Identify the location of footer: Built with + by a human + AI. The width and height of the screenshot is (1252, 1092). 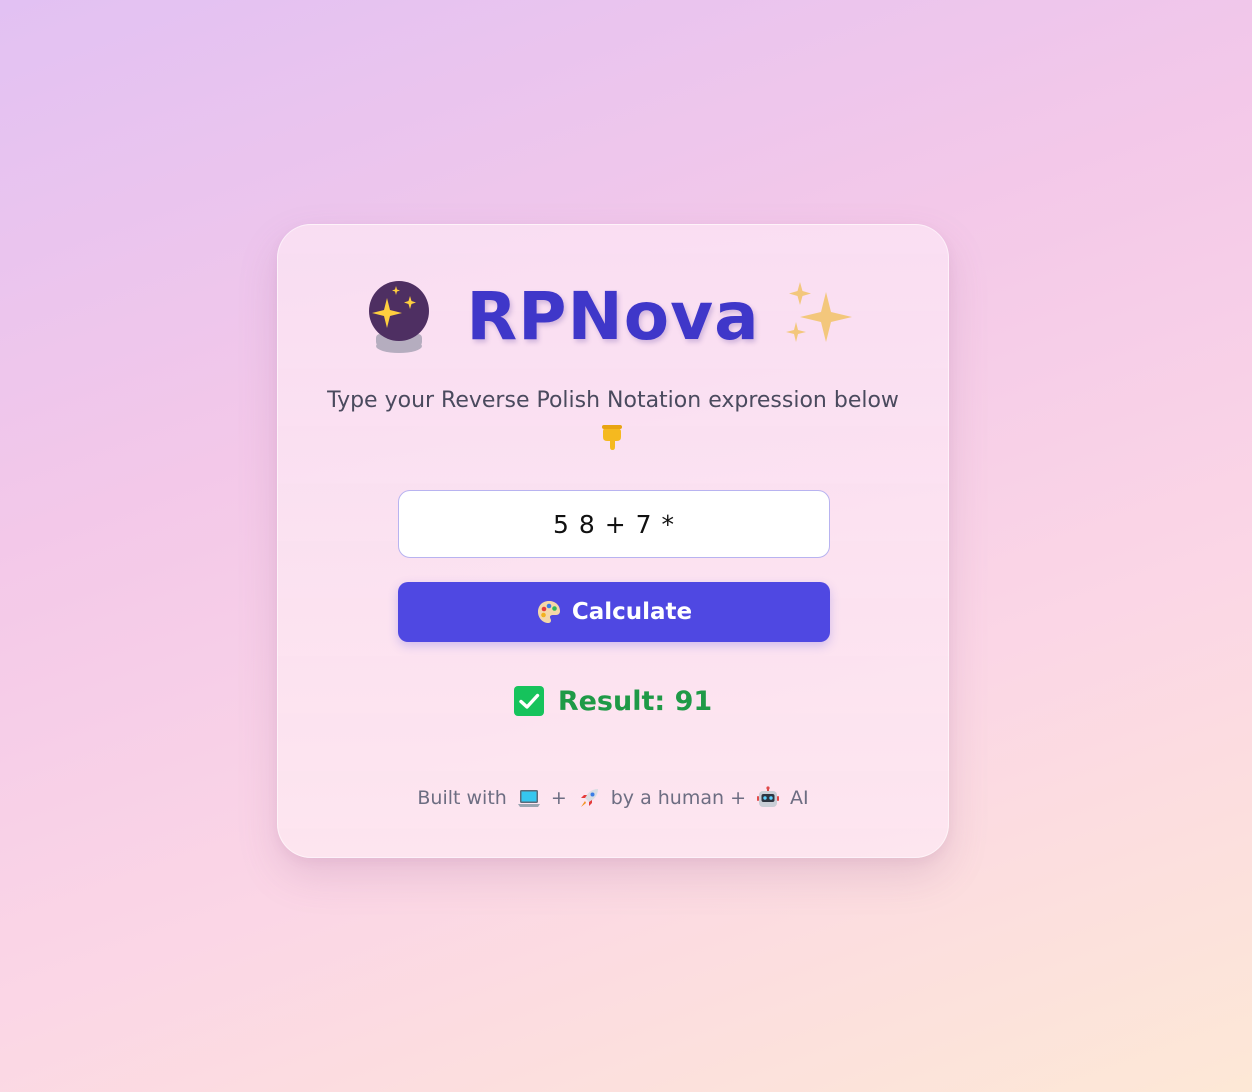
(613, 798).